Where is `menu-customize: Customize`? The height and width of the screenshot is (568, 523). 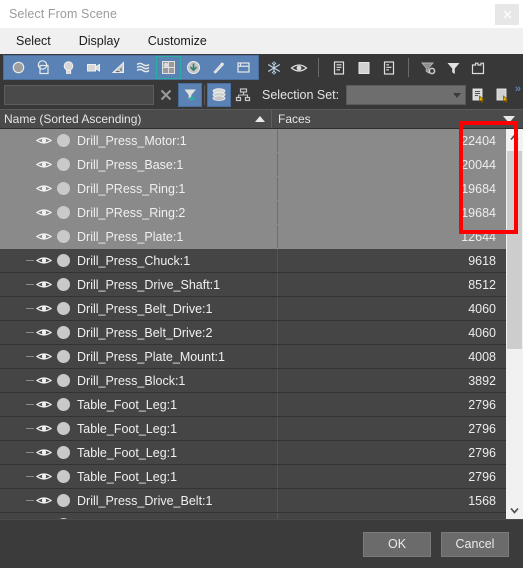
menu-customize: Customize is located at coordinates (177, 41).